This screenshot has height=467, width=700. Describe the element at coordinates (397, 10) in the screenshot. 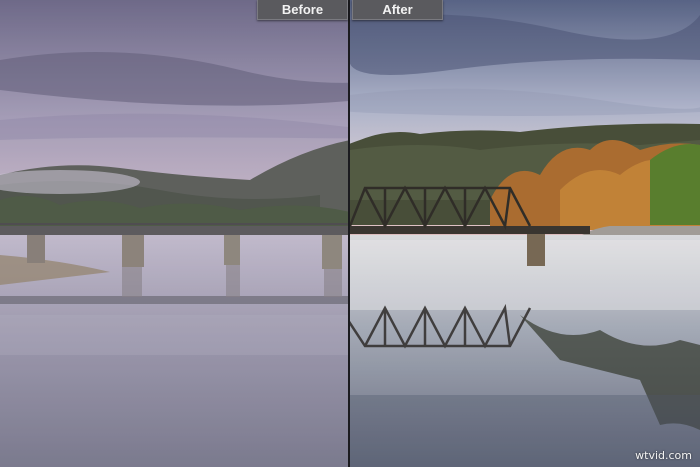

I see `after-label: After` at that location.